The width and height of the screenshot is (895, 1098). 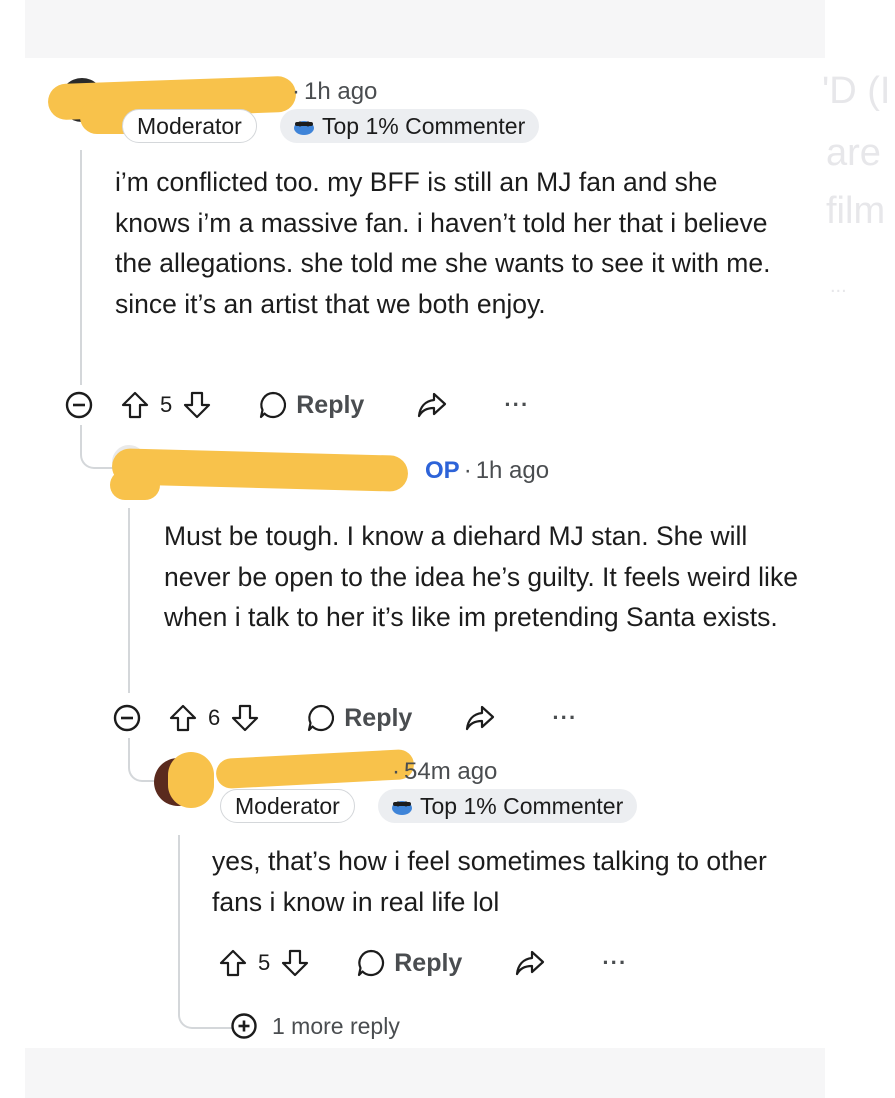 What do you see at coordinates (205, 1002) in the screenshot?
I see `thread-branch-more` at bounding box center [205, 1002].